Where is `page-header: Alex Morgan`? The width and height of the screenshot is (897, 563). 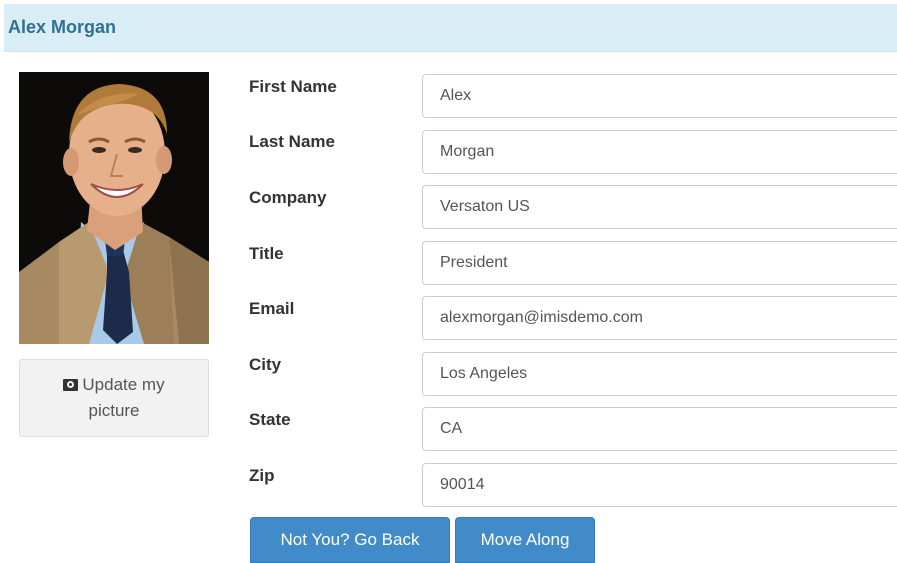
page-header: Alex Morgan is located at coordinates (450, 28).